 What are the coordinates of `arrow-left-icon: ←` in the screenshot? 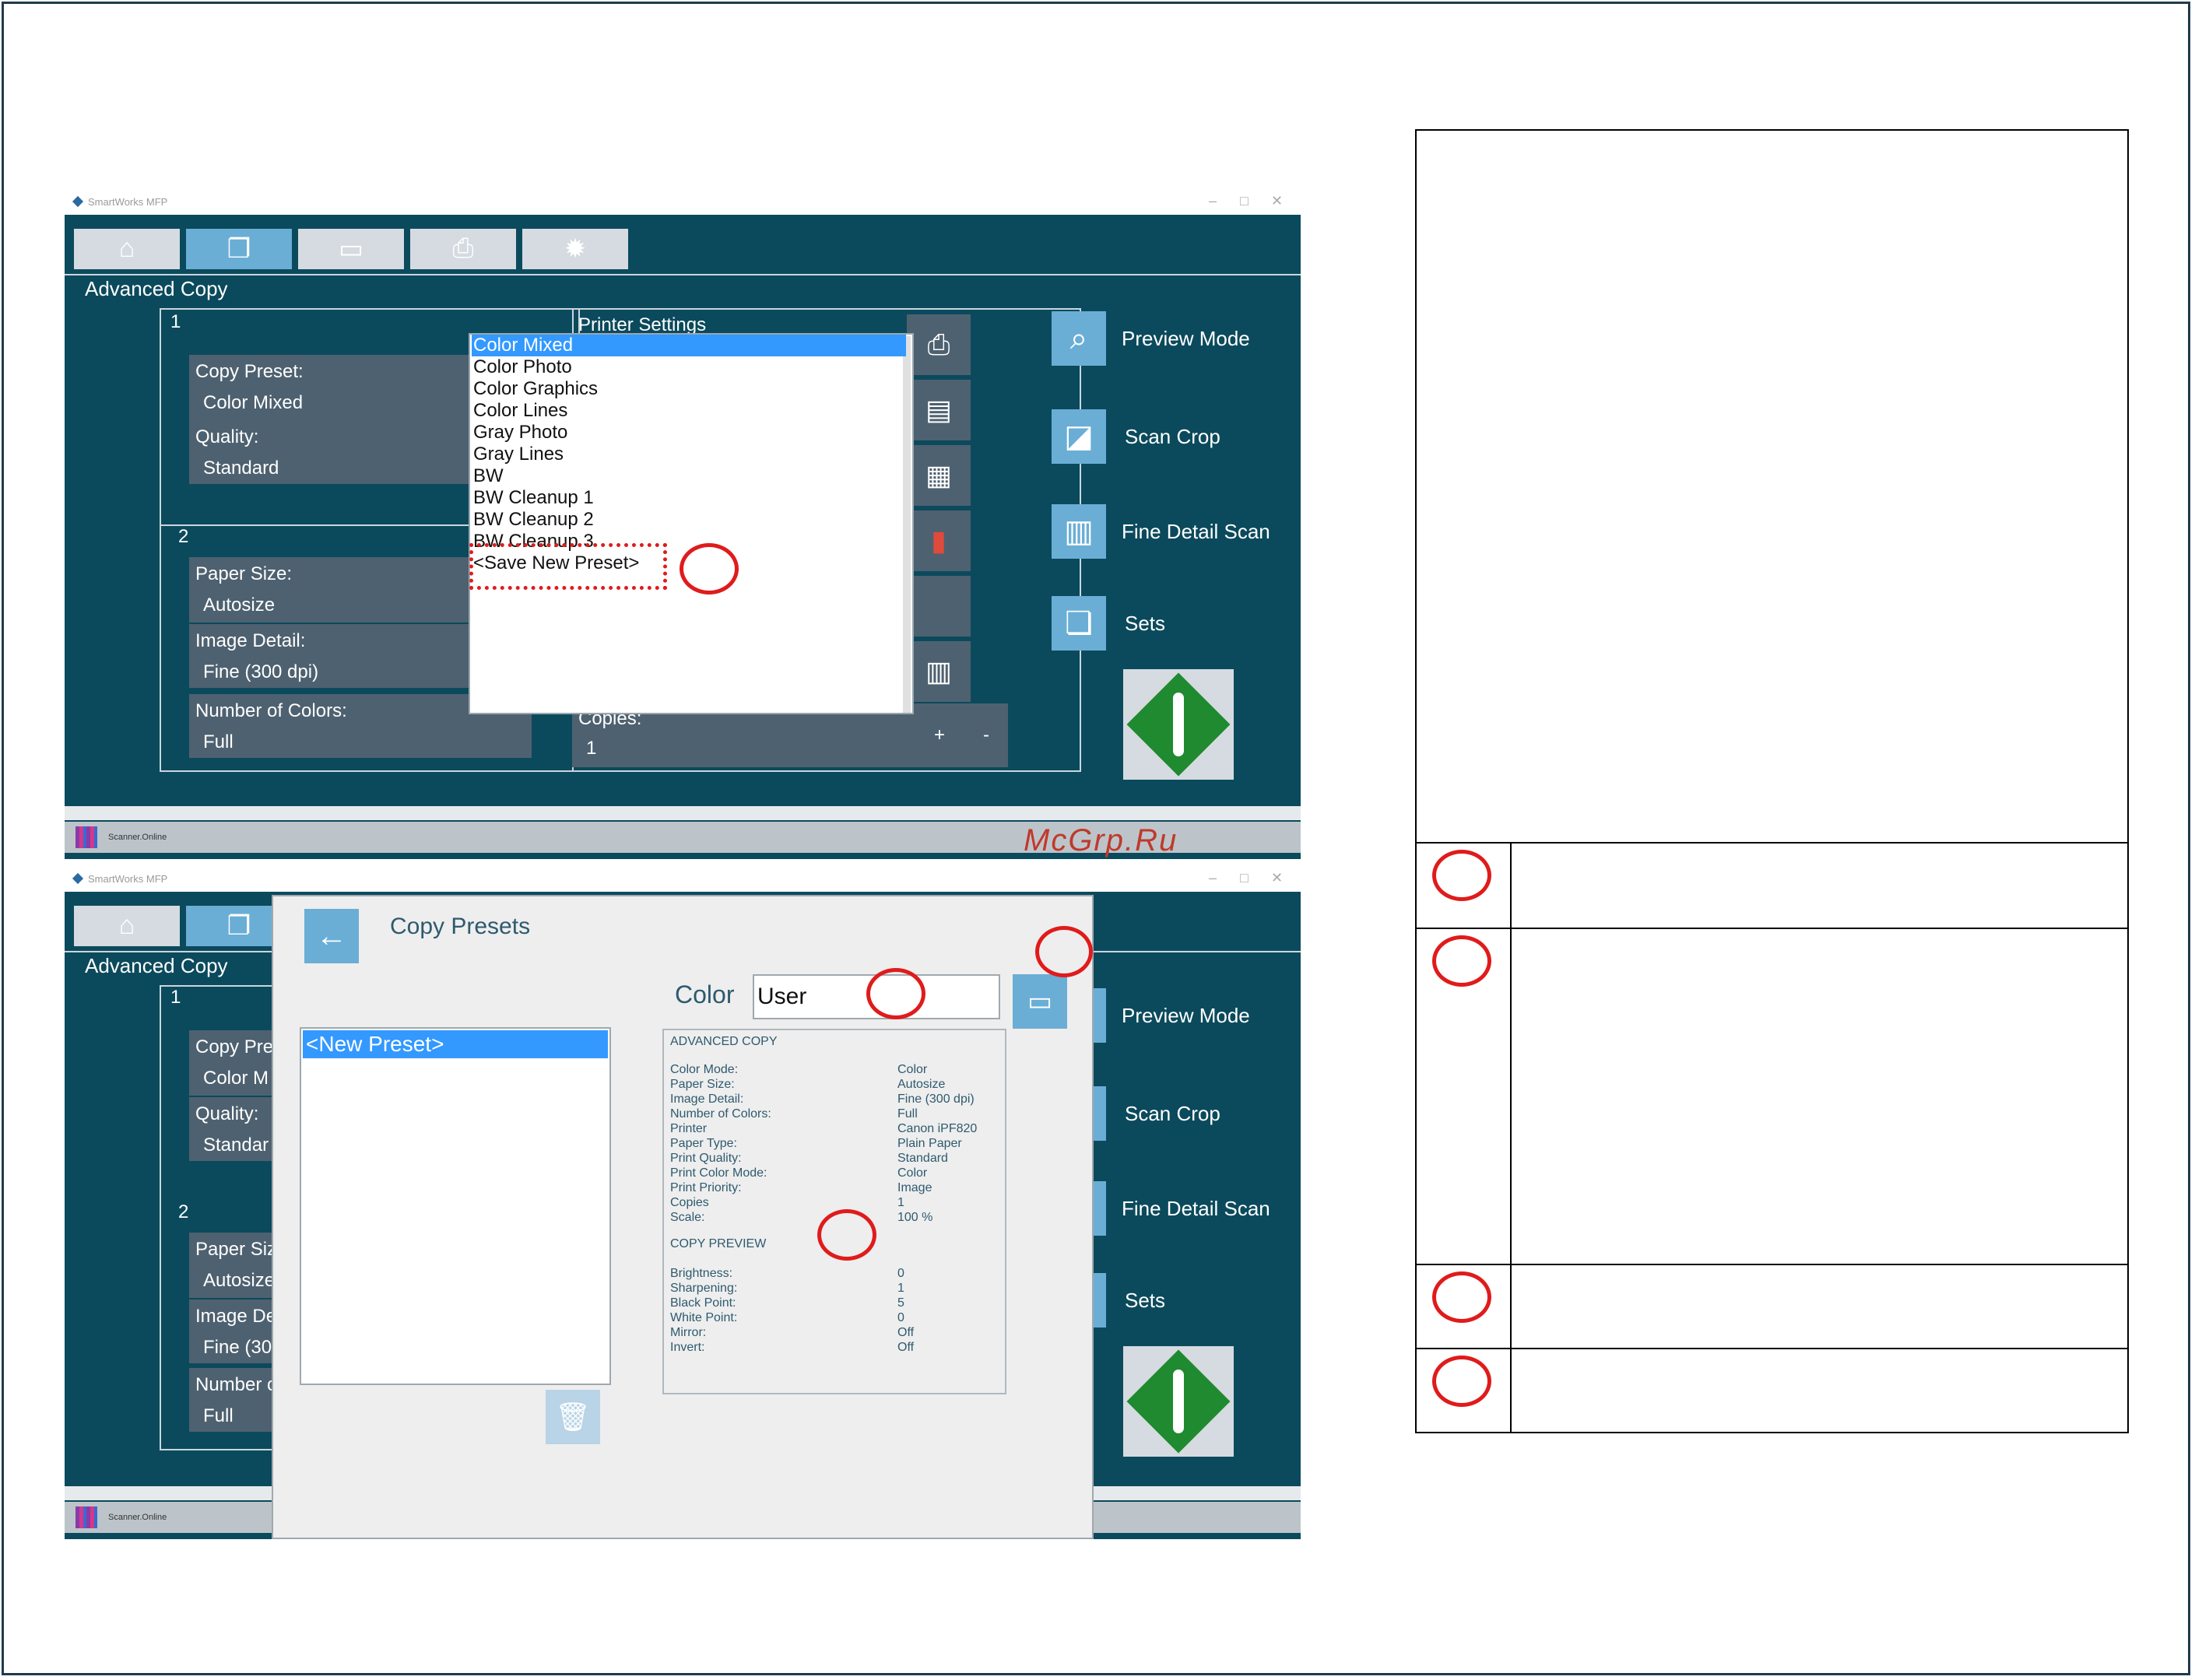 It's located at (331, 936).